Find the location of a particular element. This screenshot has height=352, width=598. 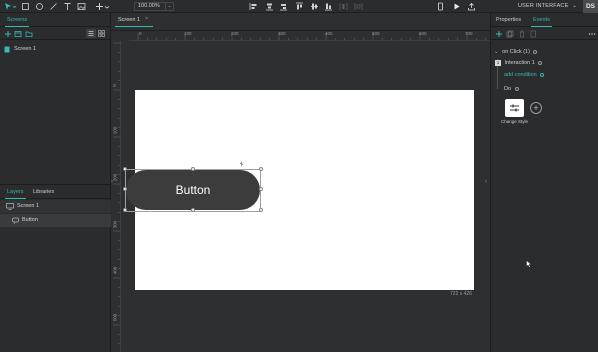

tab-libraries: Libraries is located at coordinates (43, 192).